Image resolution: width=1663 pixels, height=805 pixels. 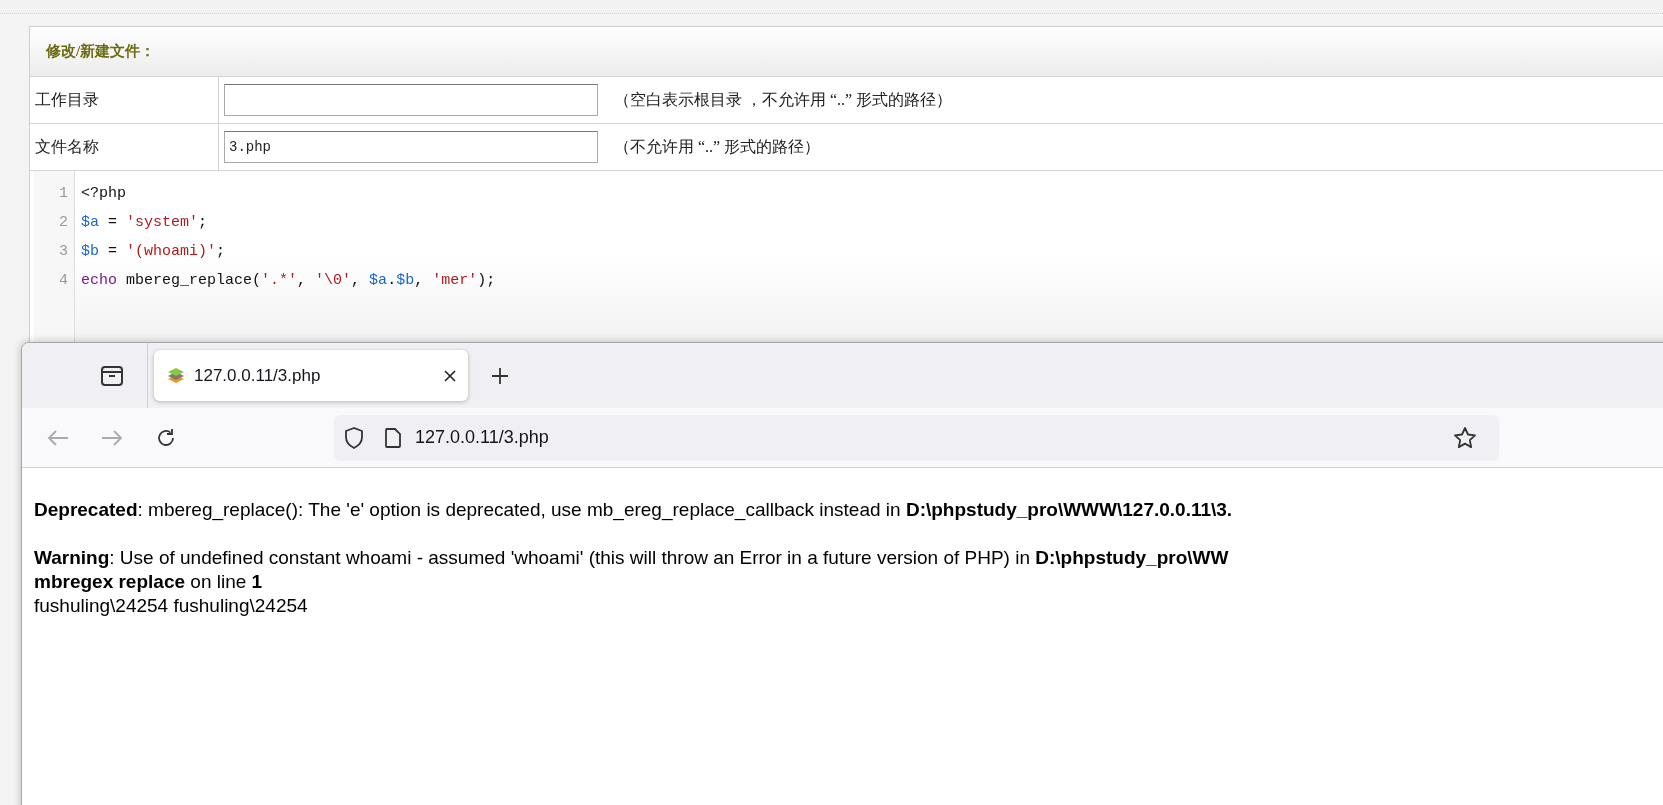 What do you see at coordinates (63, 223) in the screenshot?
I see `line-number: 2` at bounding box center [63, 223].